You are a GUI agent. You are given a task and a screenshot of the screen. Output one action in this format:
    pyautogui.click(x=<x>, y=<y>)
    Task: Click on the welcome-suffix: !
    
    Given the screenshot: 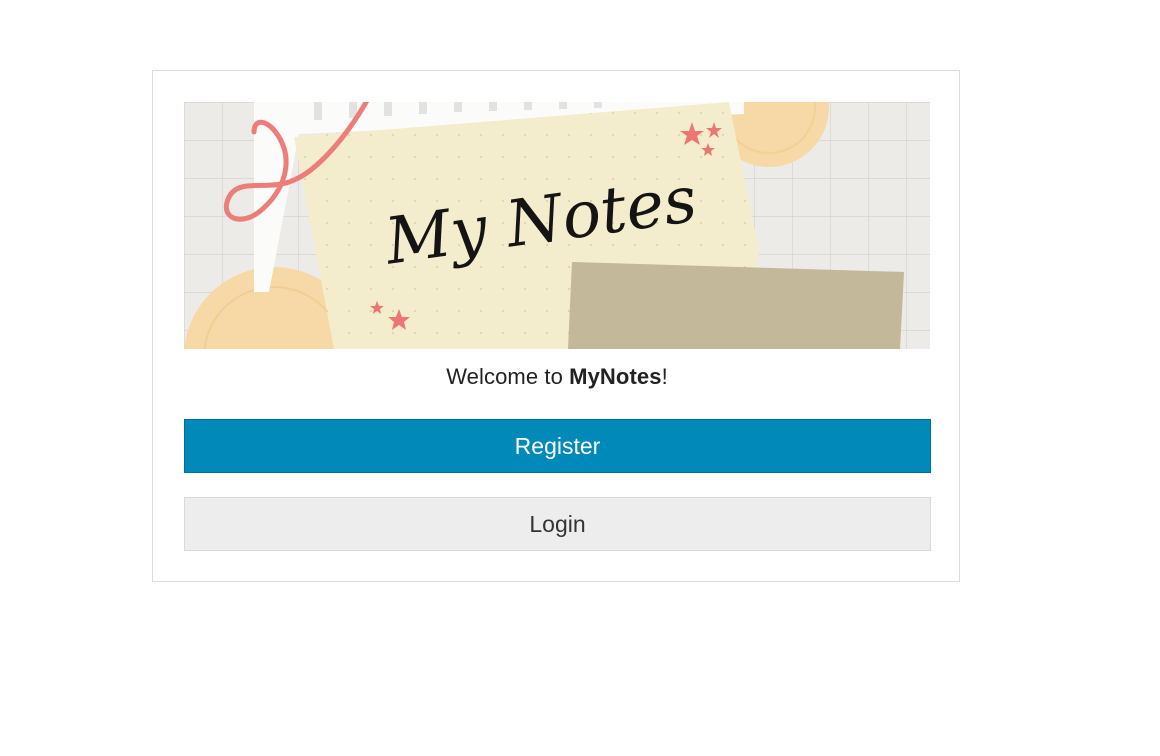 What is the action you would take?
    pyautogui.click(x=664, y=376)
    